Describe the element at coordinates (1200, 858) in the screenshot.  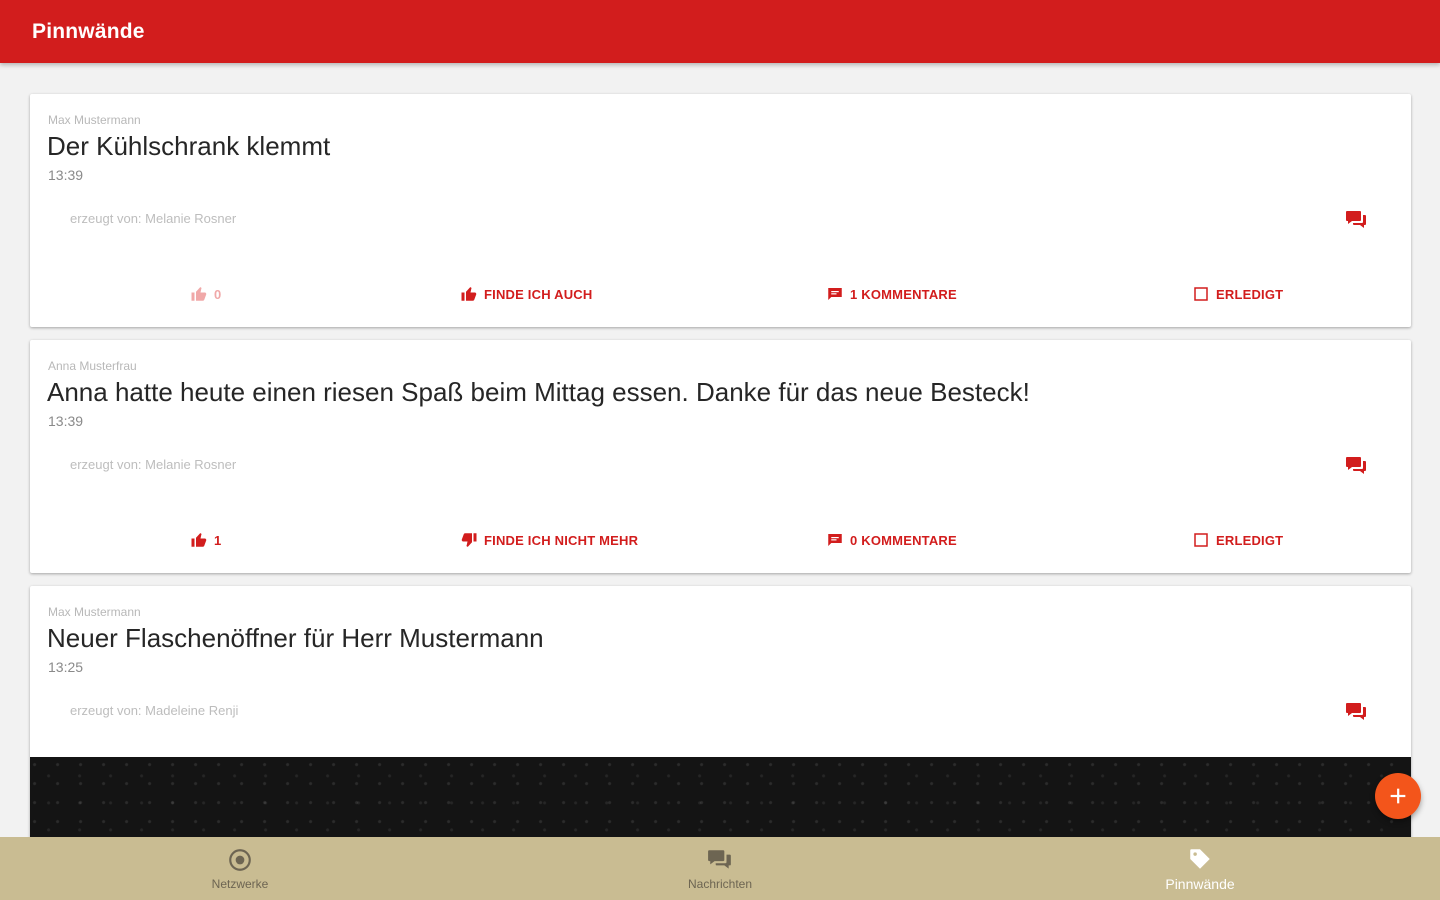
I see `tag-icon` at that location.